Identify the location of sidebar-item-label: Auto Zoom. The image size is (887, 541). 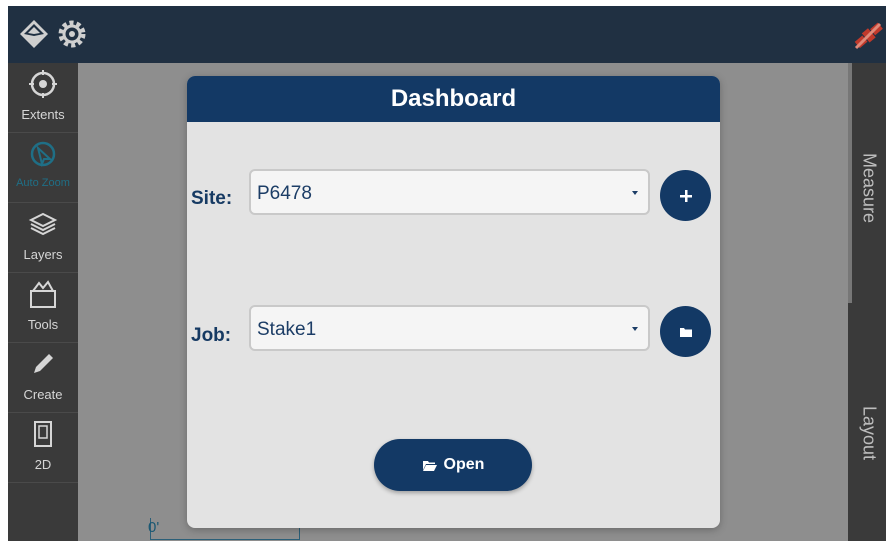
(43, 183).